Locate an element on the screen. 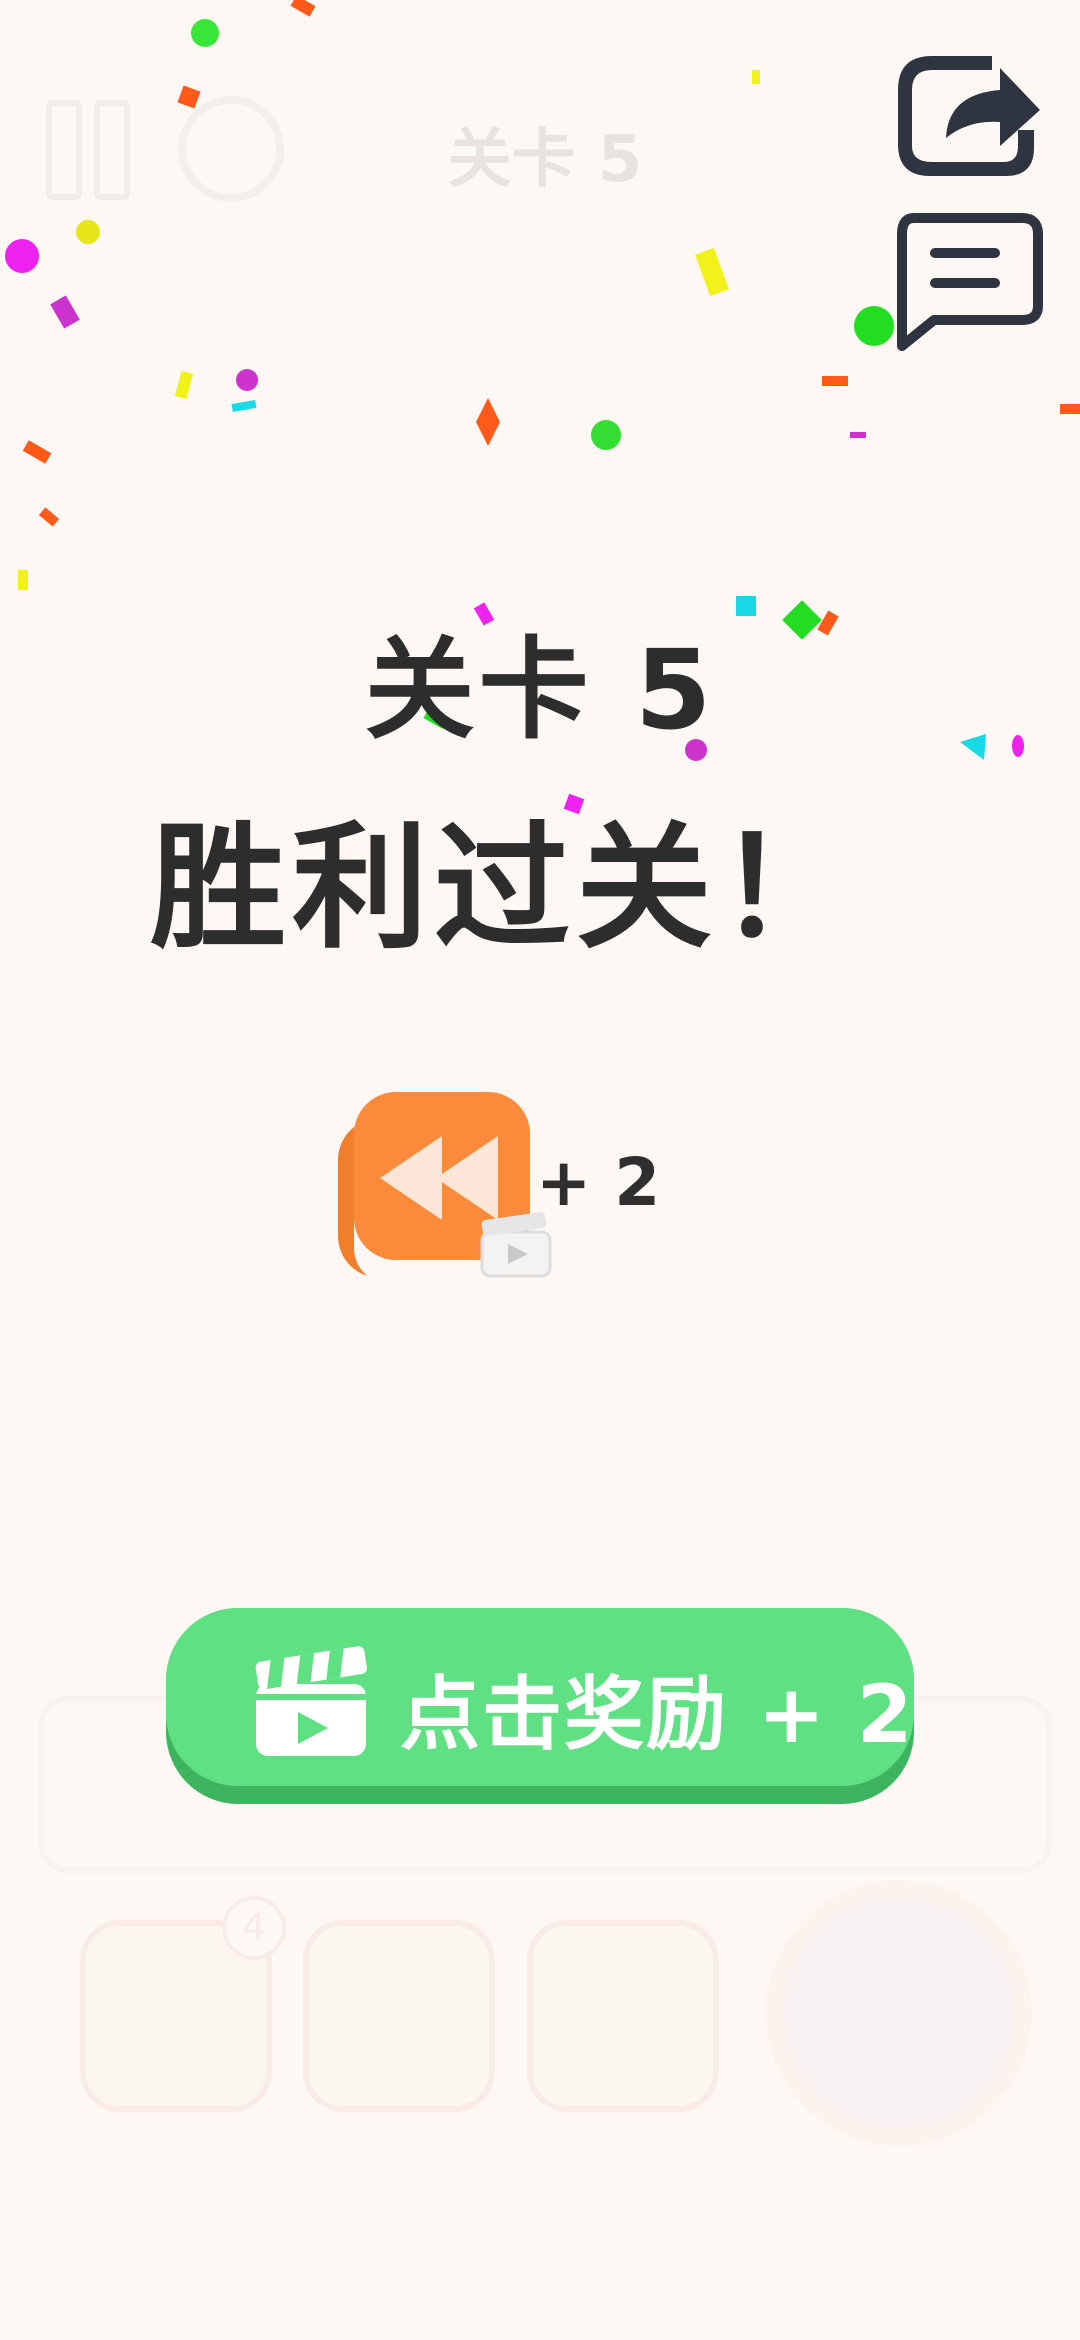 This screenshot has width=1080, height=2340. level-title: 关卡 5 is located at coordinates (540, 690).